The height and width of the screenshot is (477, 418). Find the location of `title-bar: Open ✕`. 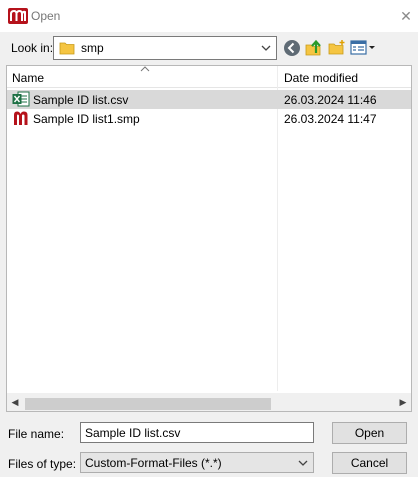

title-bar: Open ✕ is located at coordinates (209, 16).